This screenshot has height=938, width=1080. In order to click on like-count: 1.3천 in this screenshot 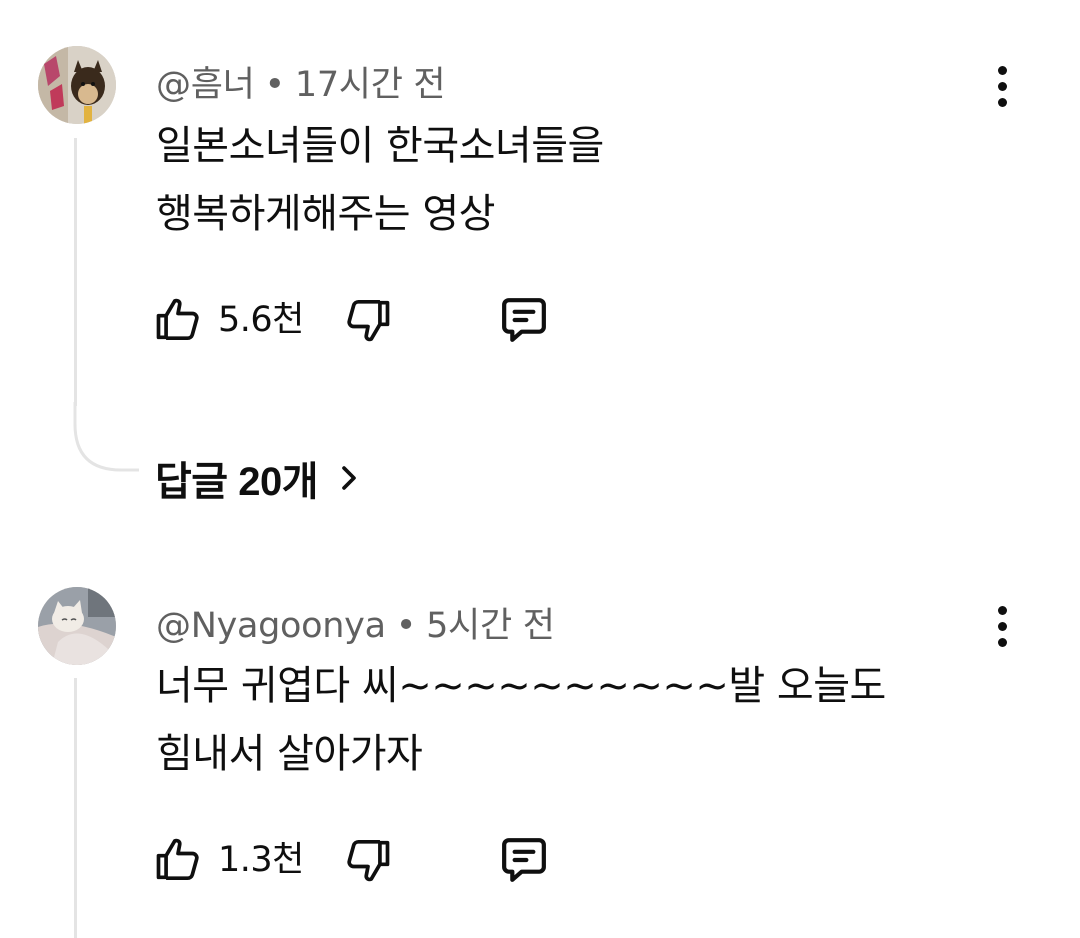, I will do `click(261, 860)`.